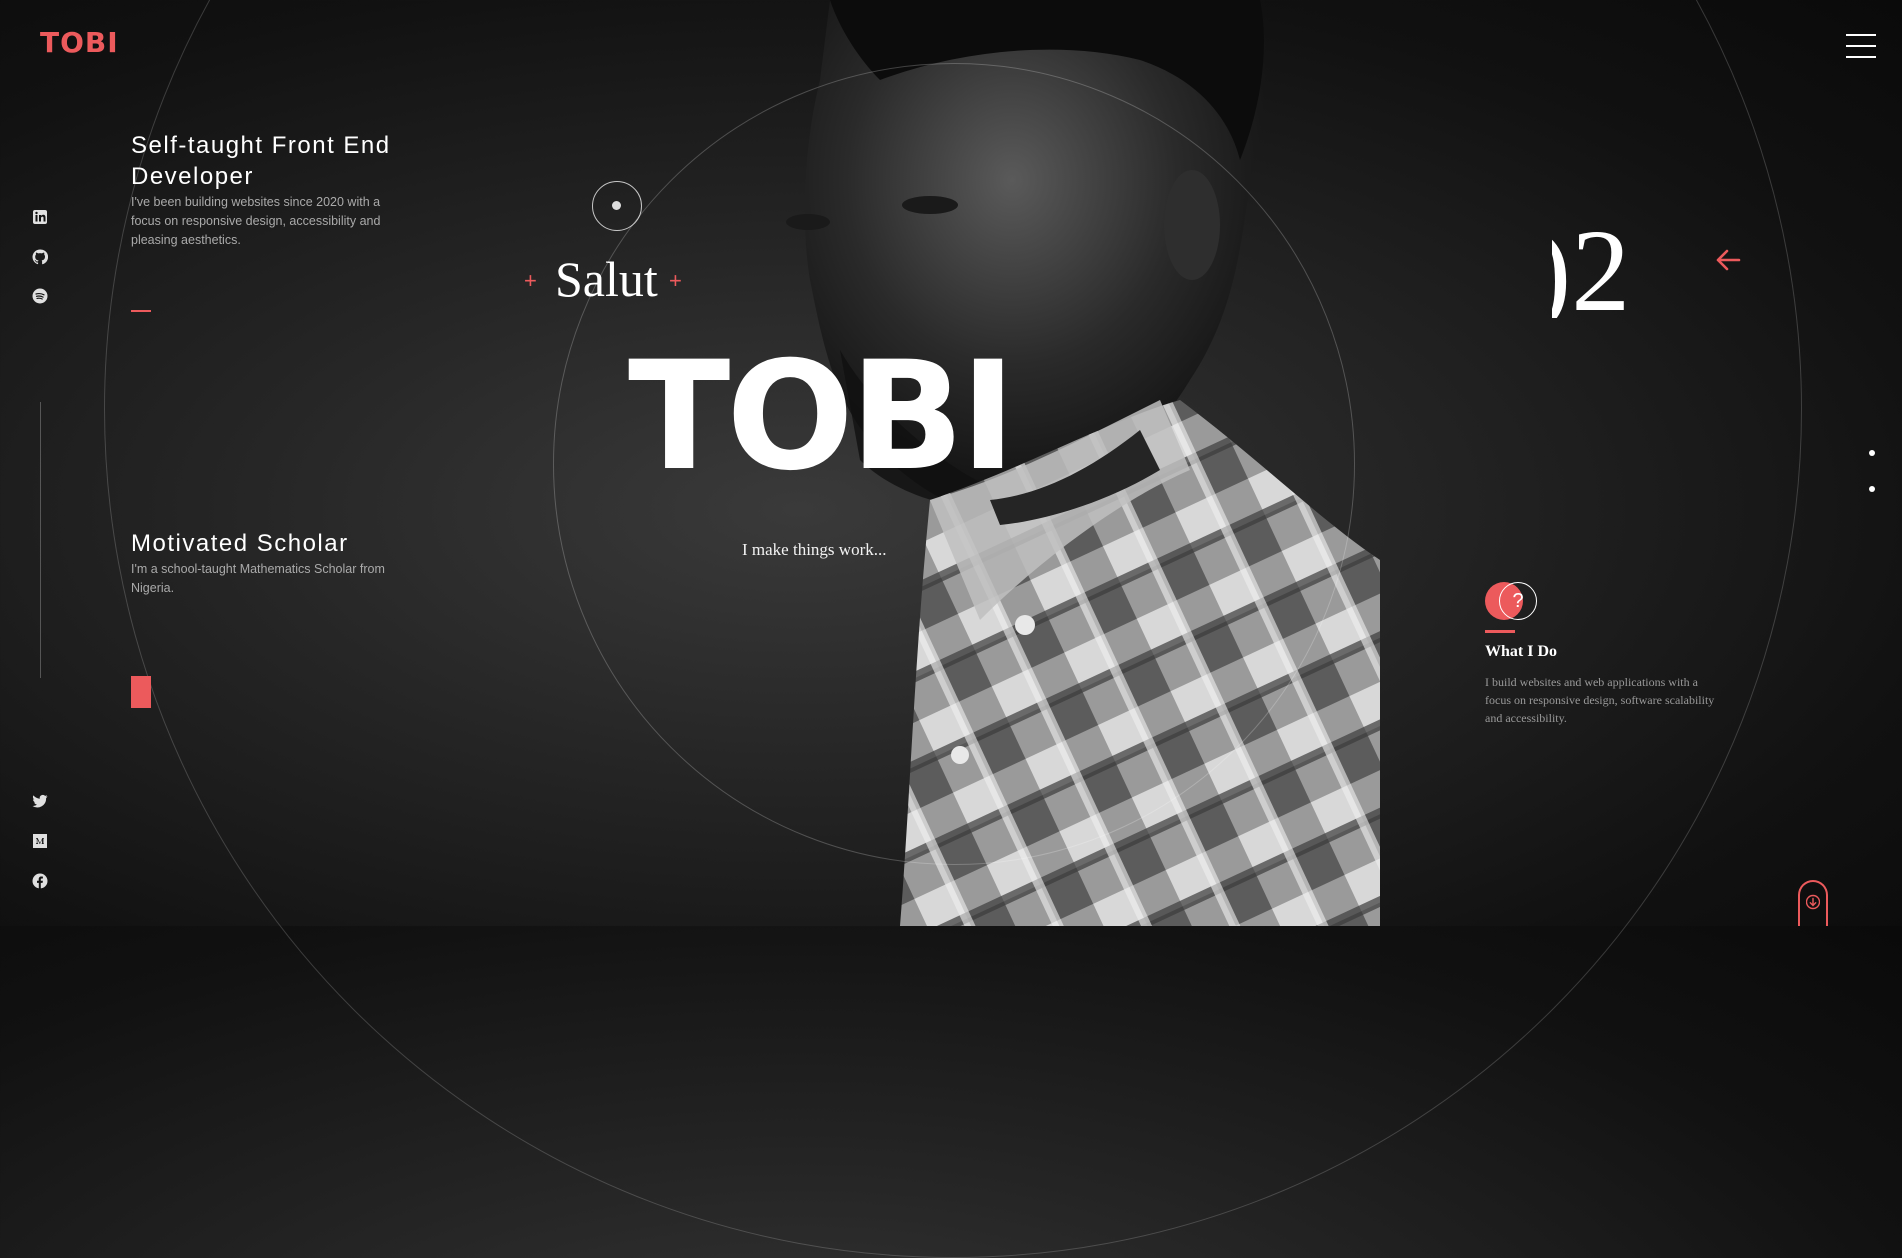 Image resolution: width=1902 pixels, height=1258 pixels. Describe the element at coordinates (530, 280) in the screenshot. I see `plus-left: +` at that location.